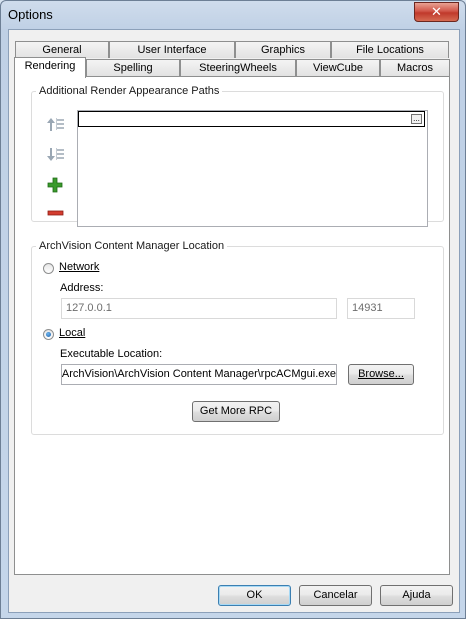  Describe the element at coordinates (381, 308) in the screenshot. I see `port-field: 14931` at that location.